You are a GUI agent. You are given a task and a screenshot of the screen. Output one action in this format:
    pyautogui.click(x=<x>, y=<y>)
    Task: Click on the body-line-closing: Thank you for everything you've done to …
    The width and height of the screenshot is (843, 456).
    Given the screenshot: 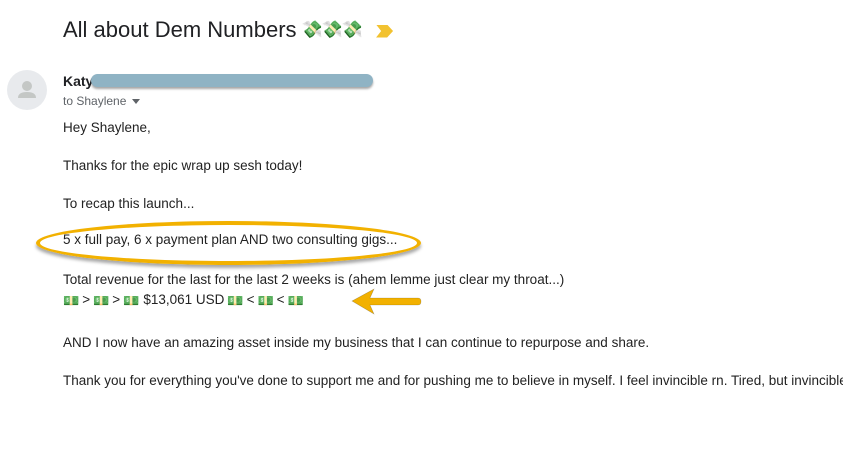 What is the action you would take?
    pyautogui.click(x=453, y=380)
    